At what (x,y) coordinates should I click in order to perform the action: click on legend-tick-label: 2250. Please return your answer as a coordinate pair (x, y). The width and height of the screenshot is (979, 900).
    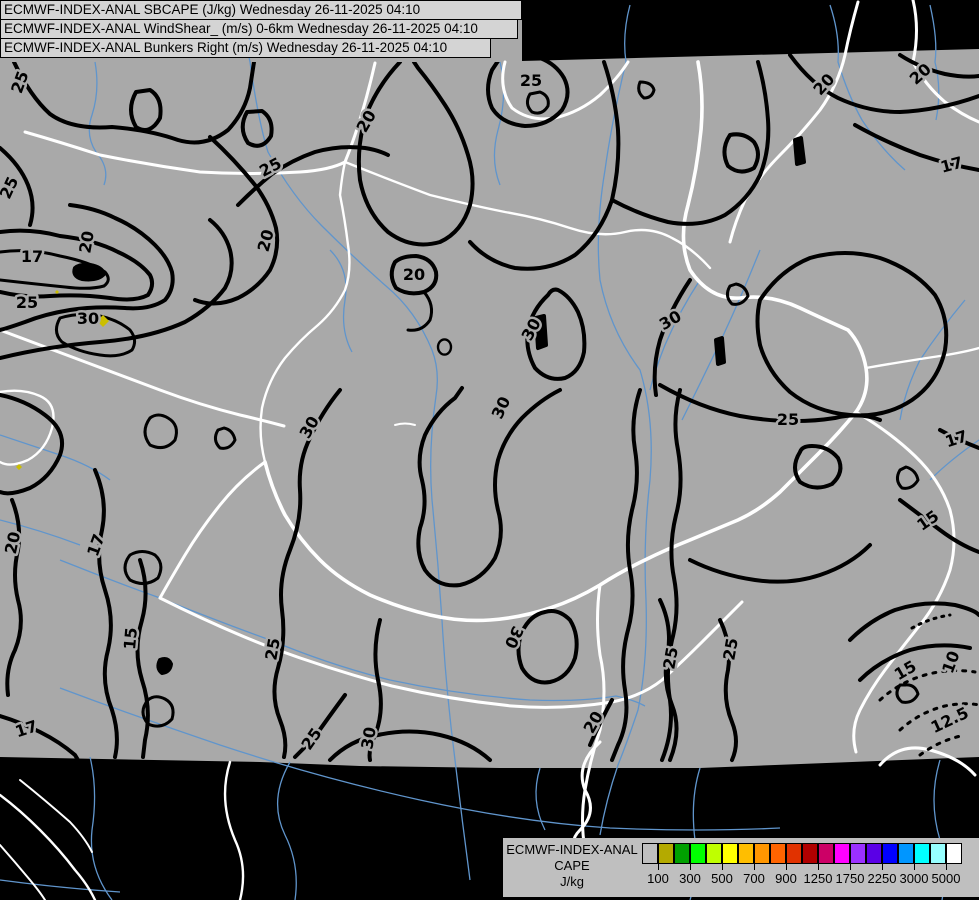
    Looking at the image, I should click on (882, 878).